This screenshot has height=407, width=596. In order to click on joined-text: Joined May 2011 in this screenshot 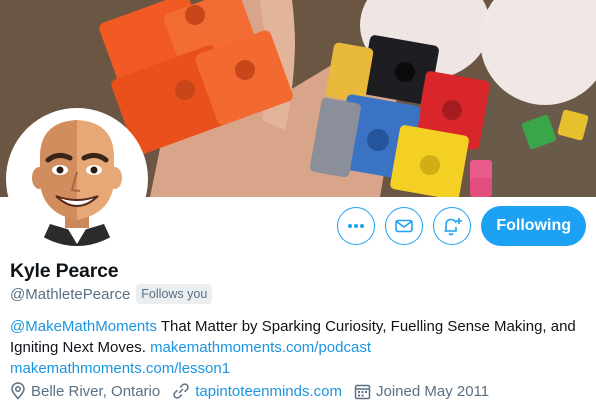, I will do `click(432, 391)`.